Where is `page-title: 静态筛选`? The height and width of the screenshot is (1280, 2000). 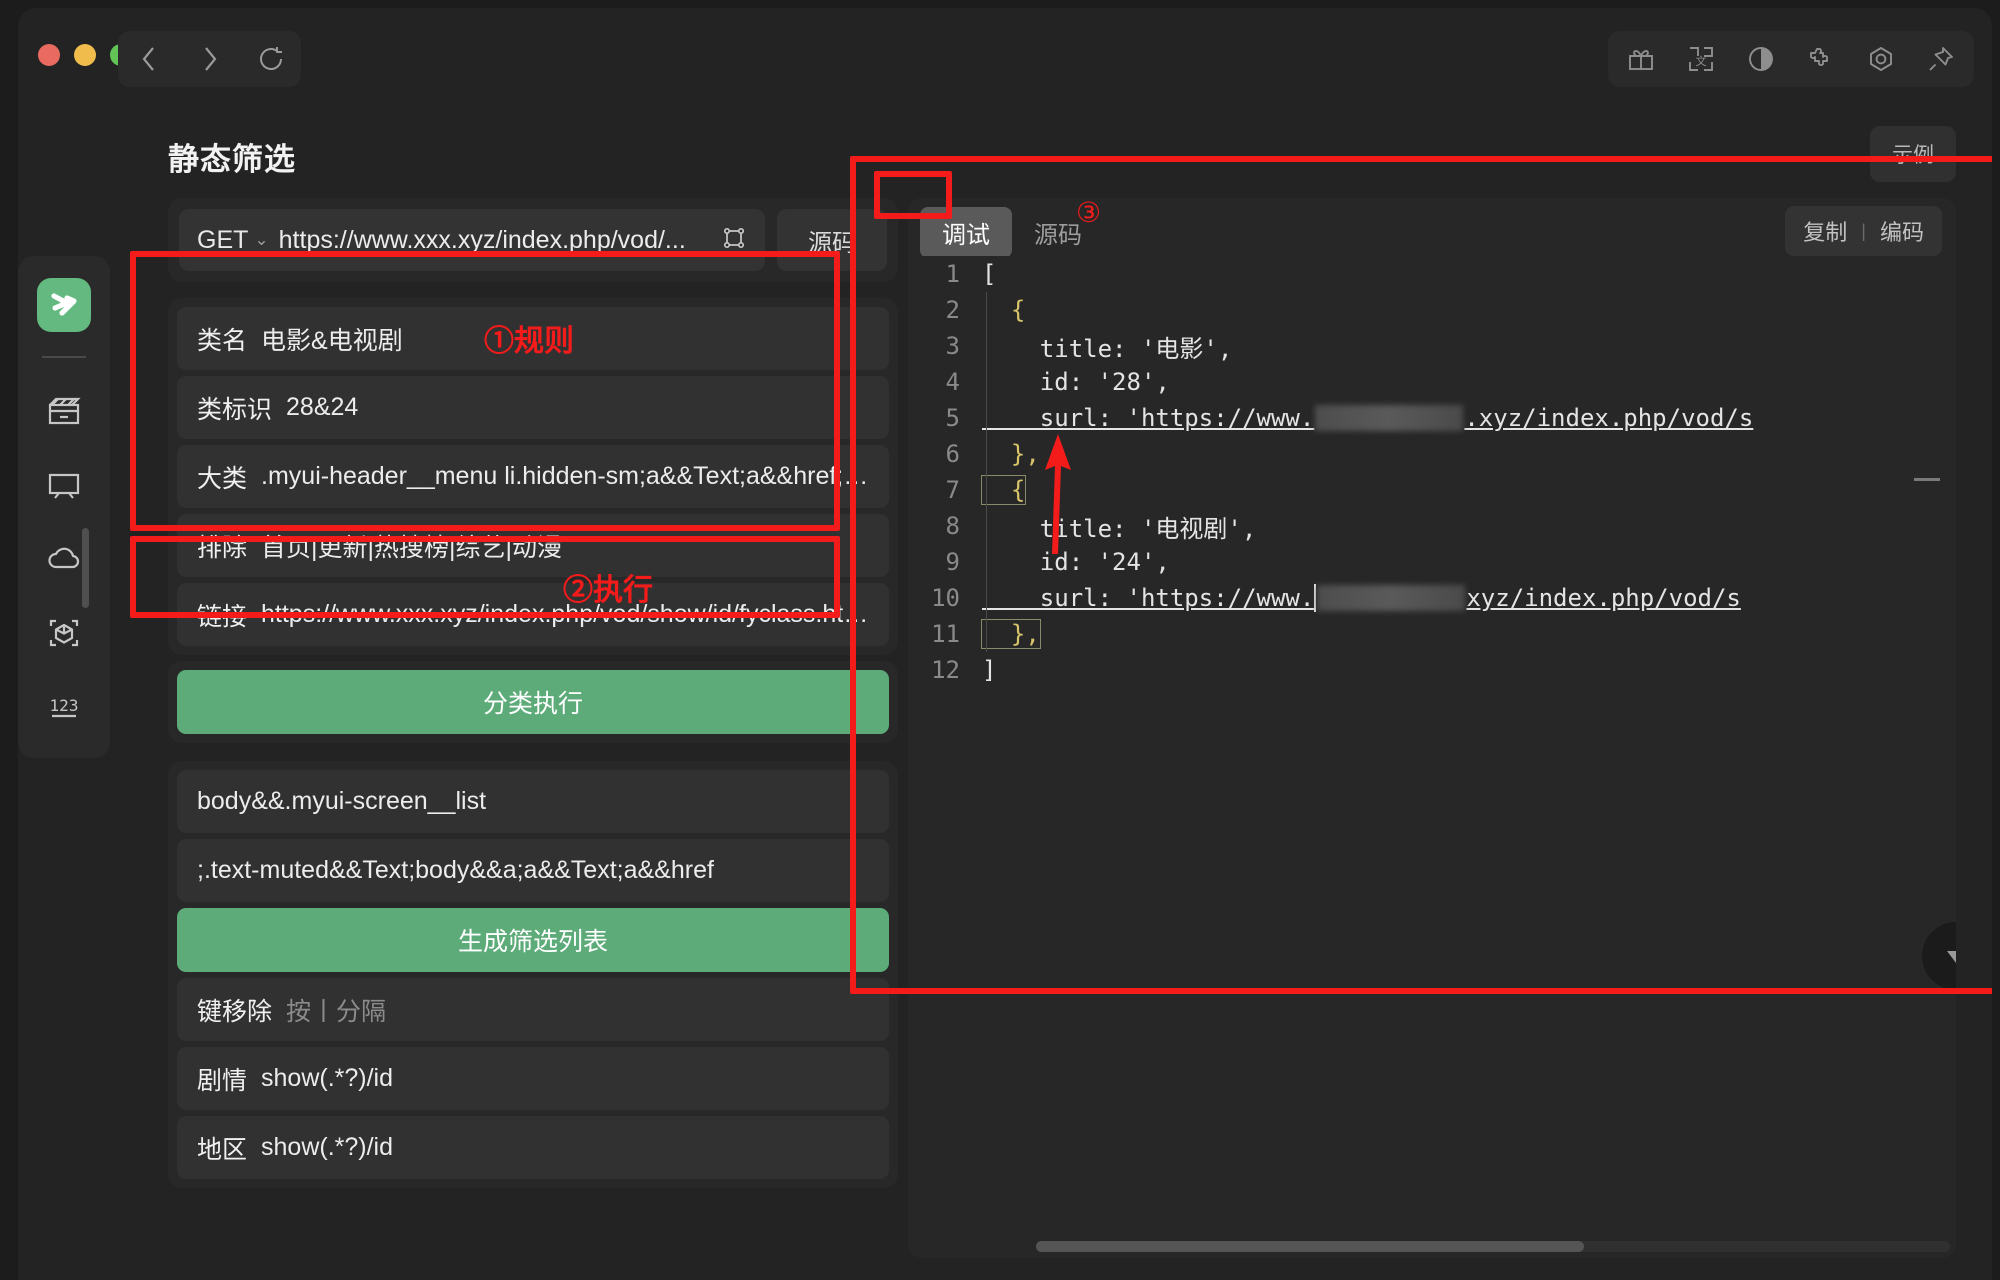 page-title: 静态筛选 is located at coordinates (232, 159).